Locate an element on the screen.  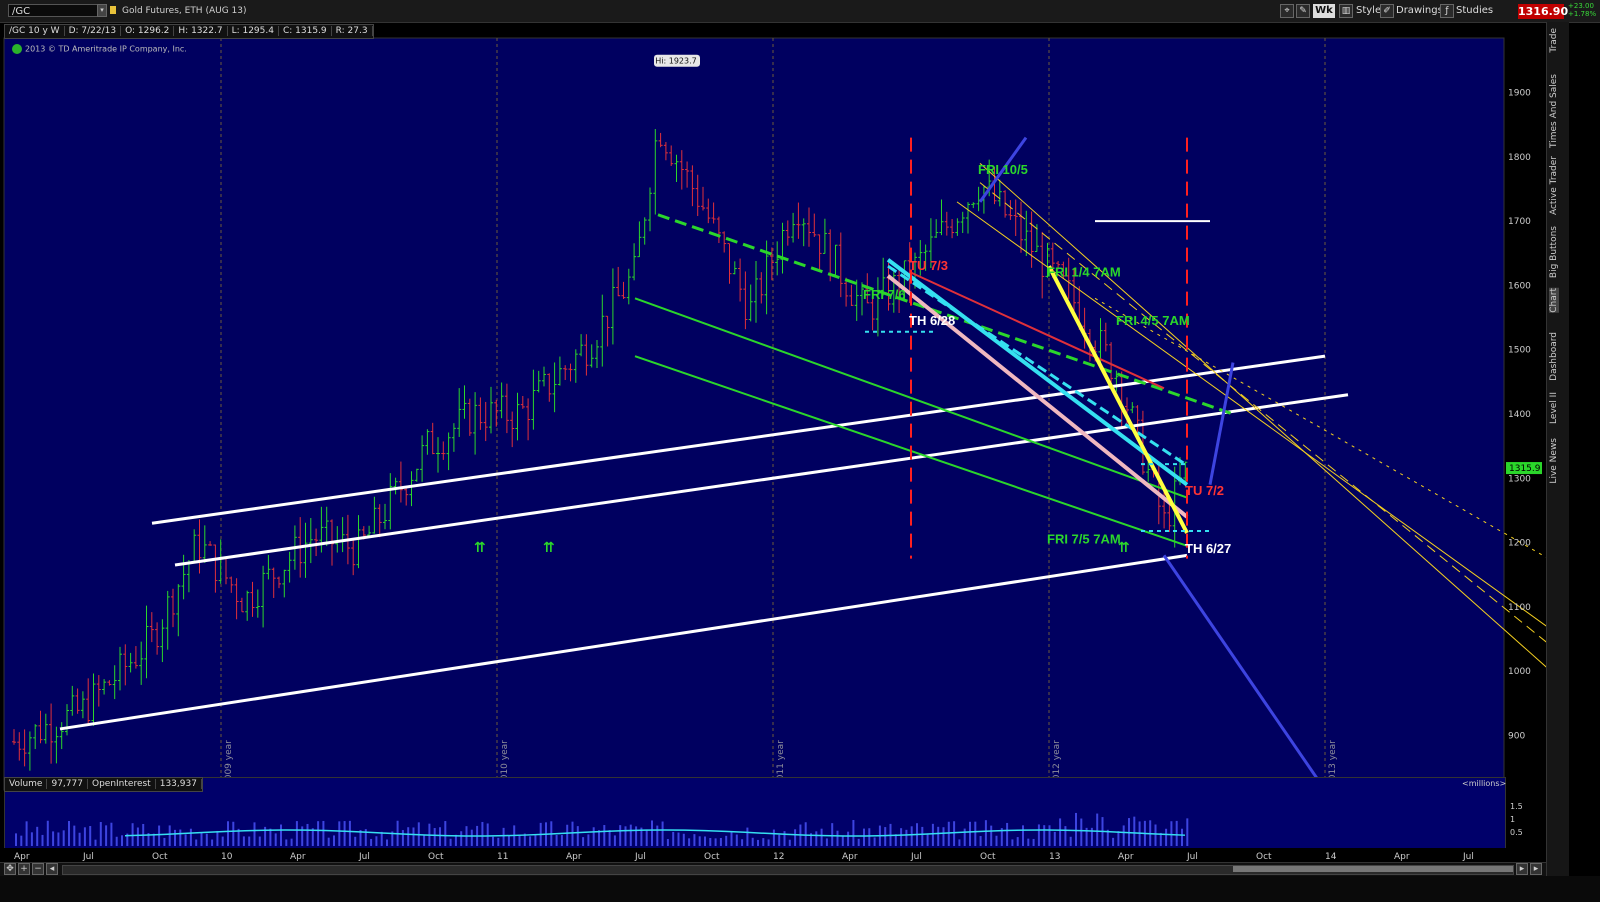
x-tick-label: 14 is located at coordinates (1331, 857).